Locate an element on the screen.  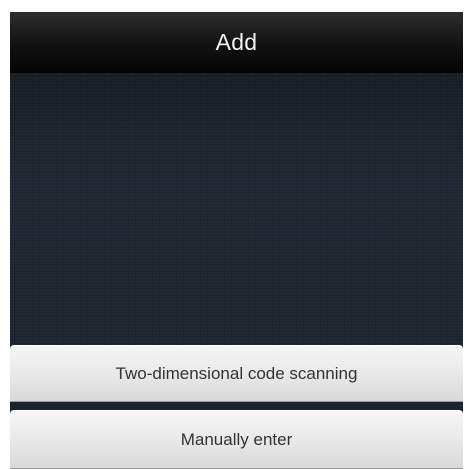
page-title: Add is located at coordinates (236, 42).